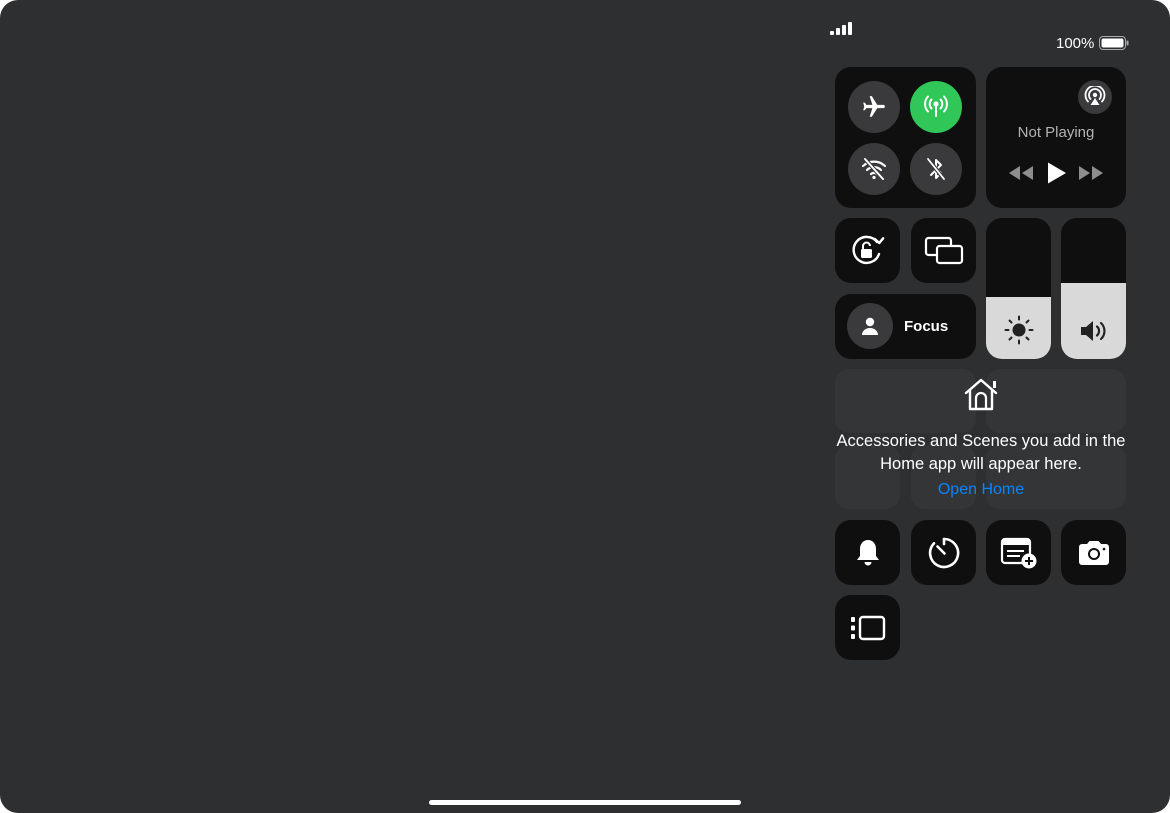 The width and height of the screenshot is (1170, 813). What do you see at coordinates (926, 326) in the screenshot?
I see `focus-label: Focus` at bounding box center [926, 326].